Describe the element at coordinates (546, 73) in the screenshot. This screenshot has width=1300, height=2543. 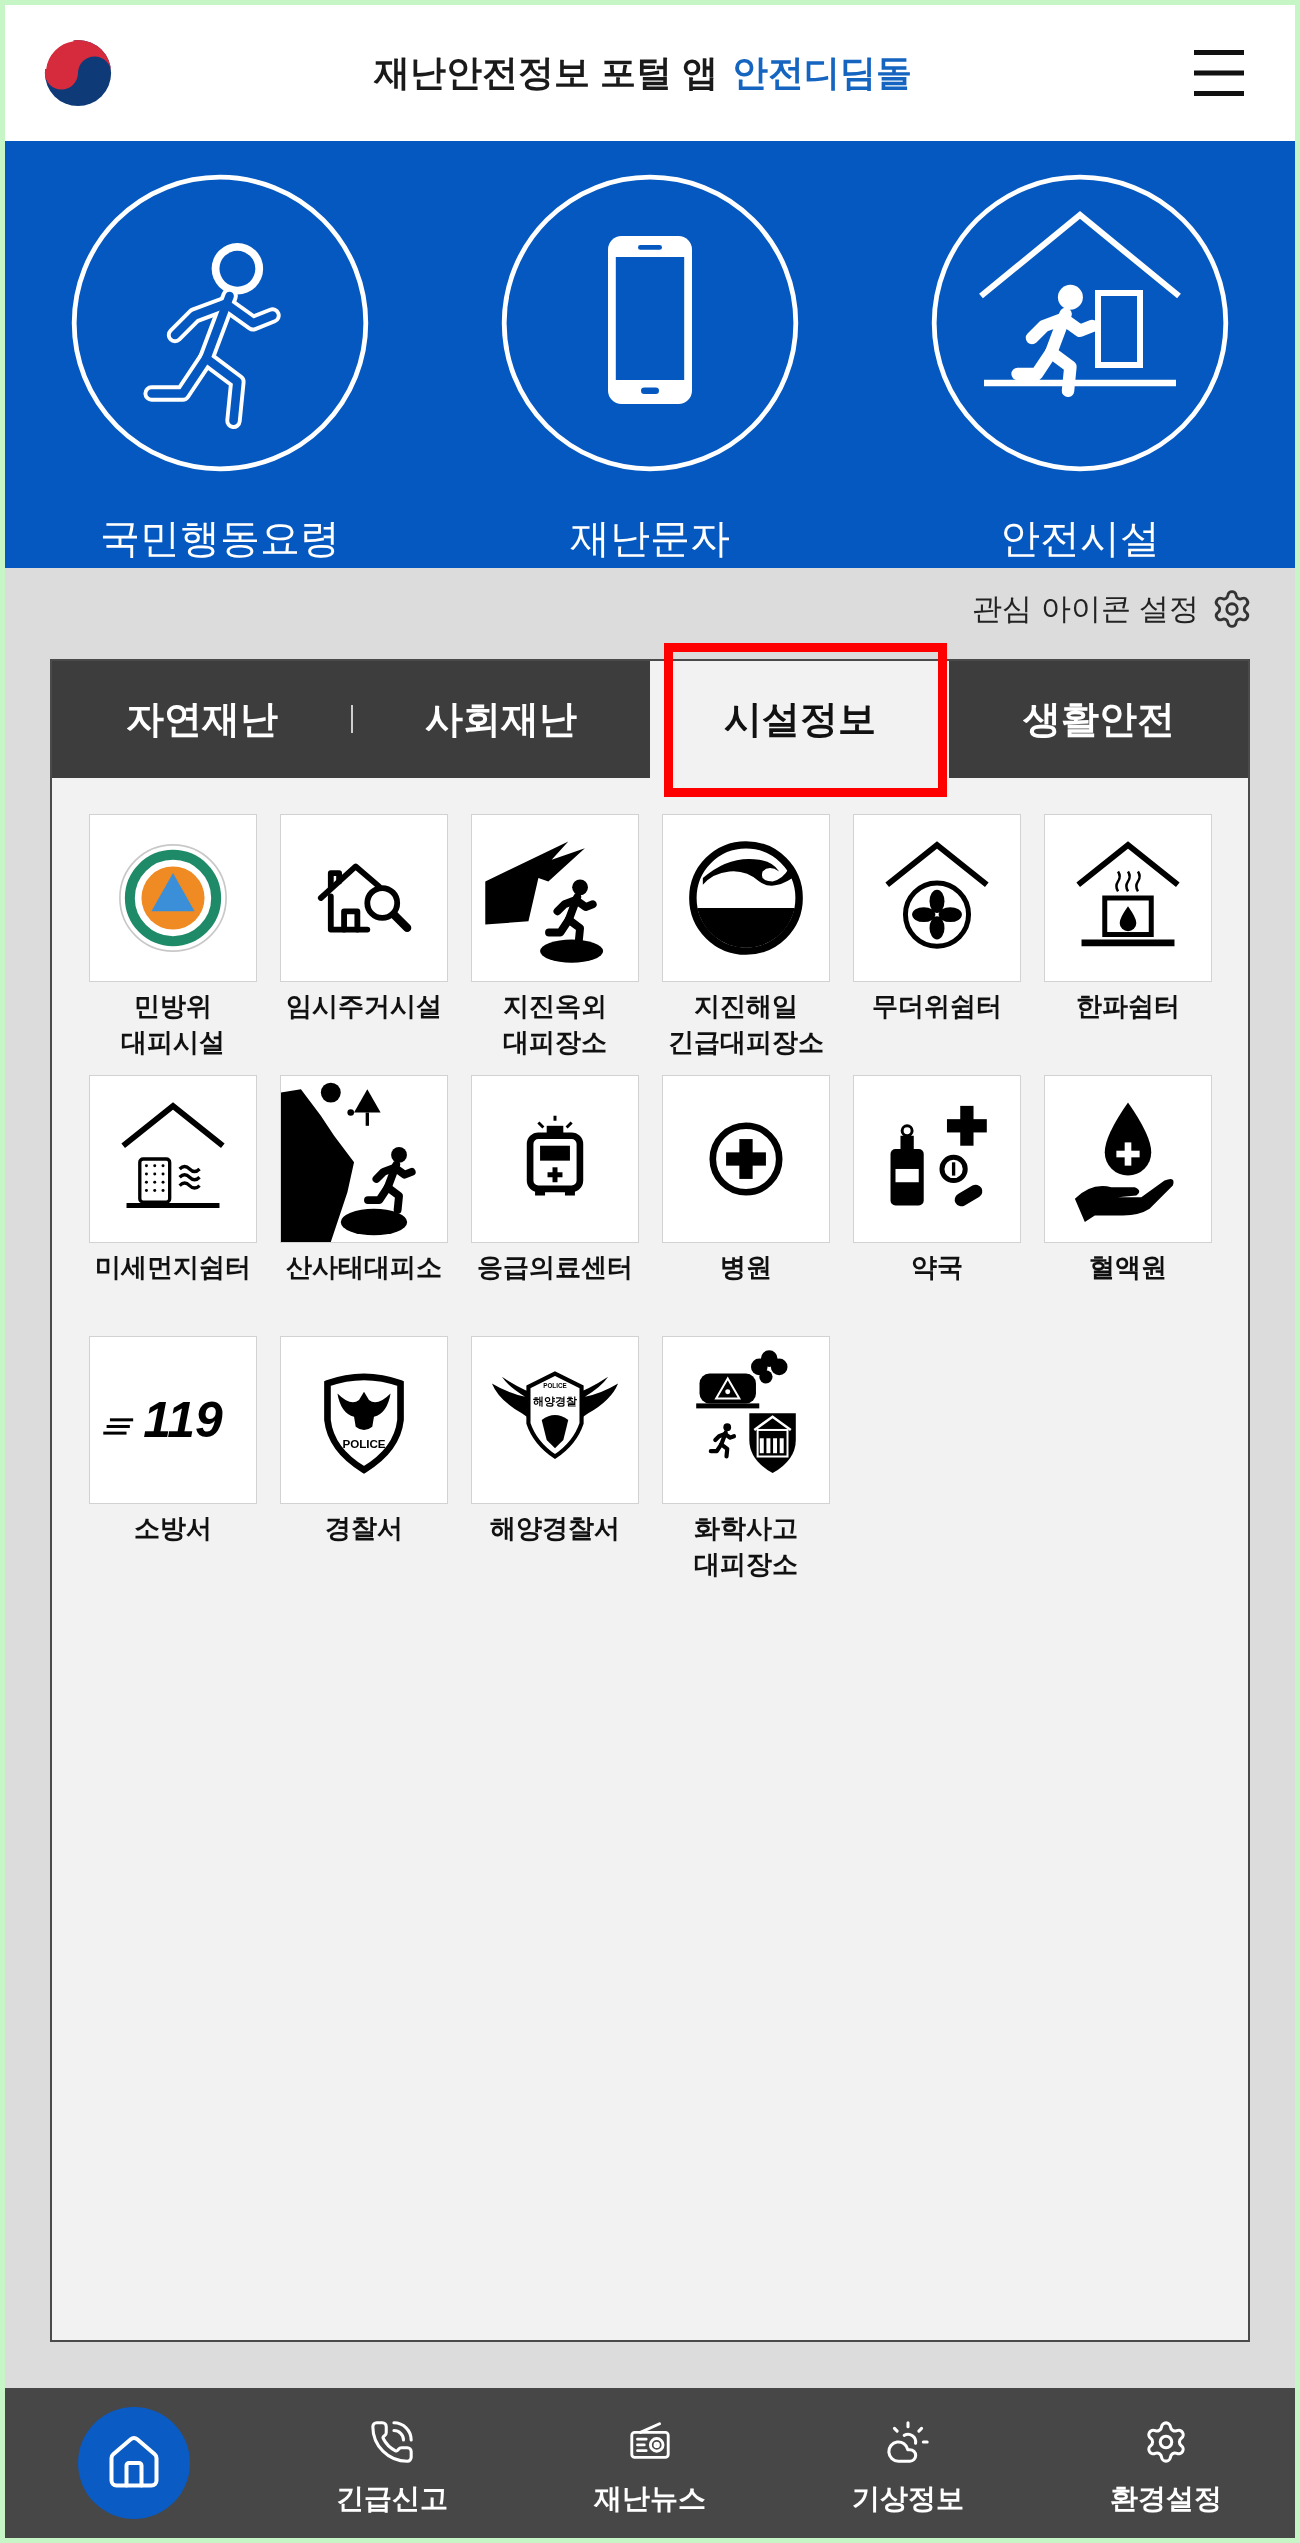
I see `app-title: 재난안전정보 포털 앱` at that location.